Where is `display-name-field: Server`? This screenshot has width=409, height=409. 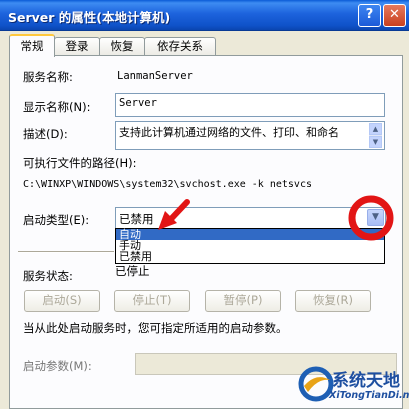 display-name-field: Server is located at coordinates (250, 105).